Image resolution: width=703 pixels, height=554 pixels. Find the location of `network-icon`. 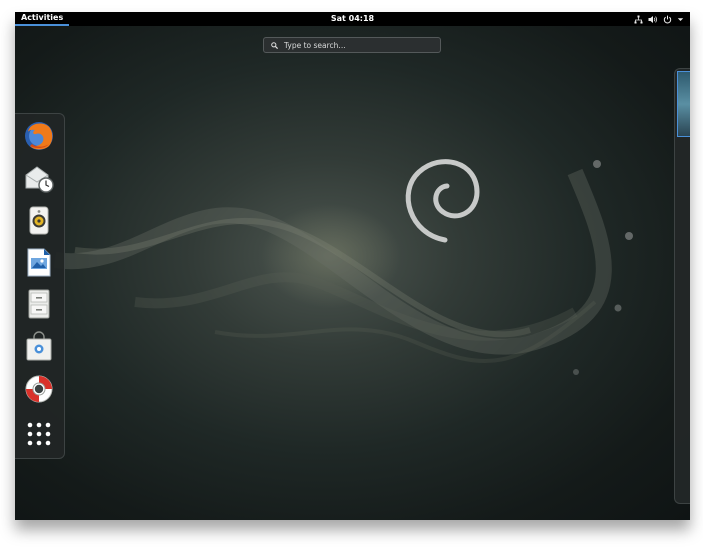

network-icon is located at coordinates (638, 19).